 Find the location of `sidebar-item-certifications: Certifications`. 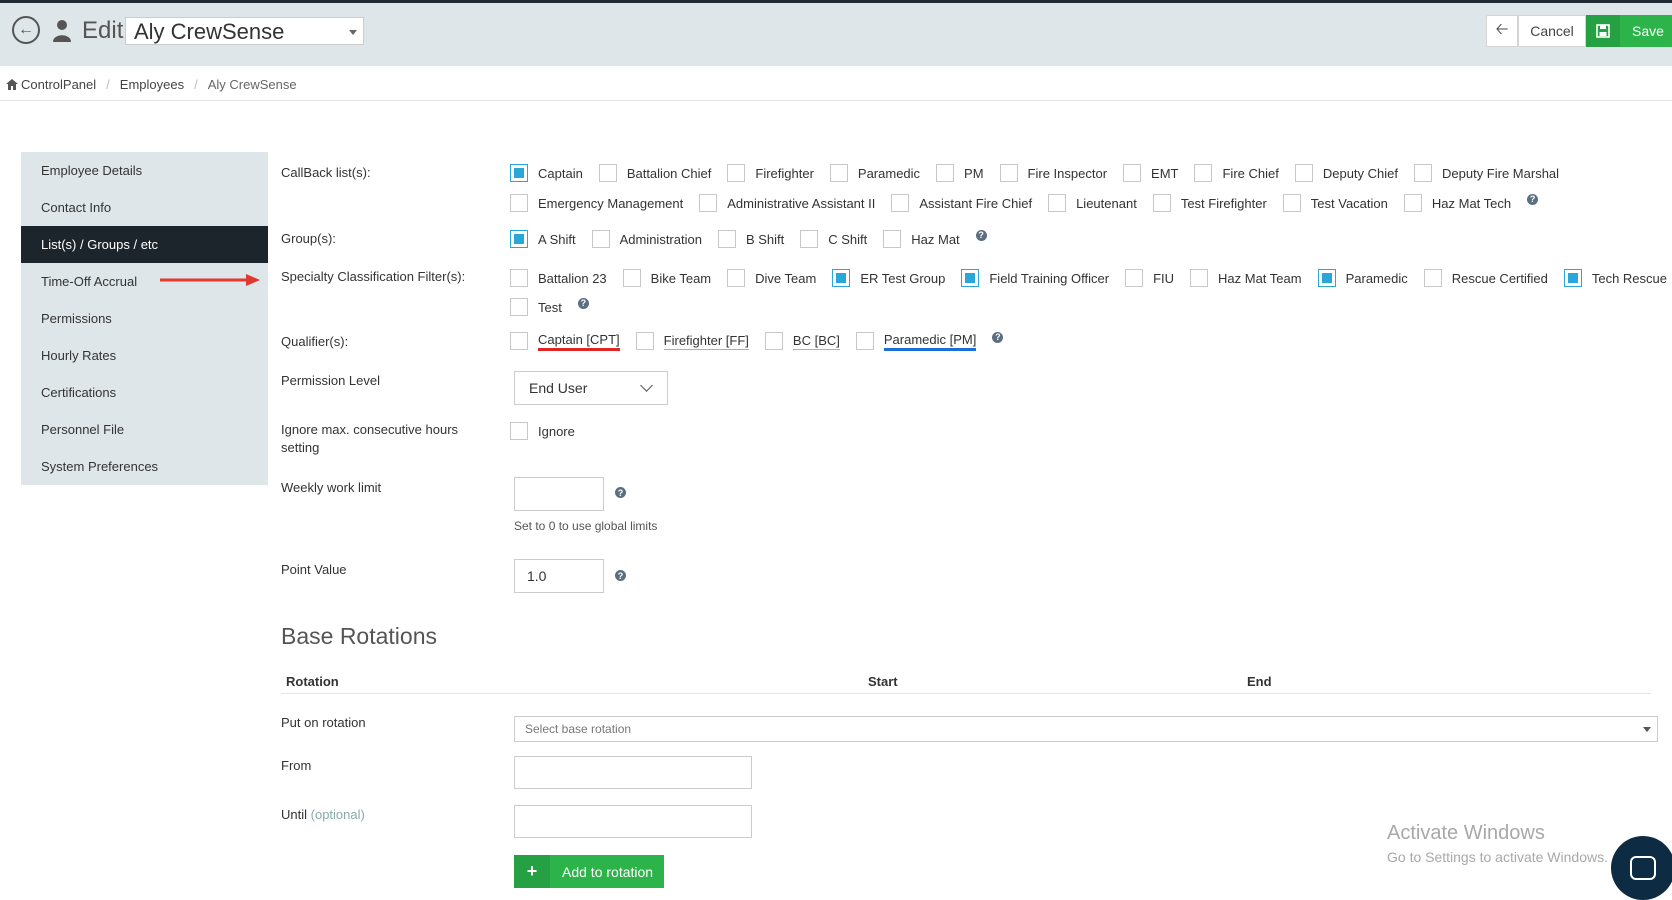

sidebar-item-certifications: Certifications is located at coordinates (144, 392).